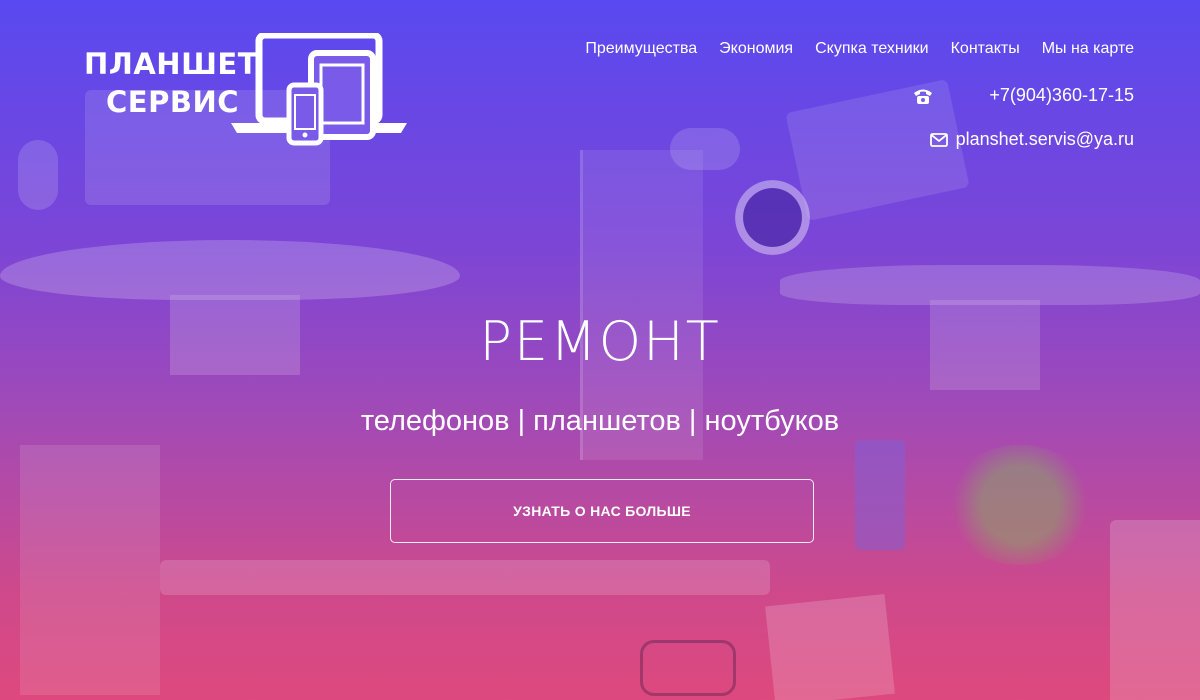  I want to click on hero-subtitle: телефонов | планшетов | ноутбуков, so click(600, 421).